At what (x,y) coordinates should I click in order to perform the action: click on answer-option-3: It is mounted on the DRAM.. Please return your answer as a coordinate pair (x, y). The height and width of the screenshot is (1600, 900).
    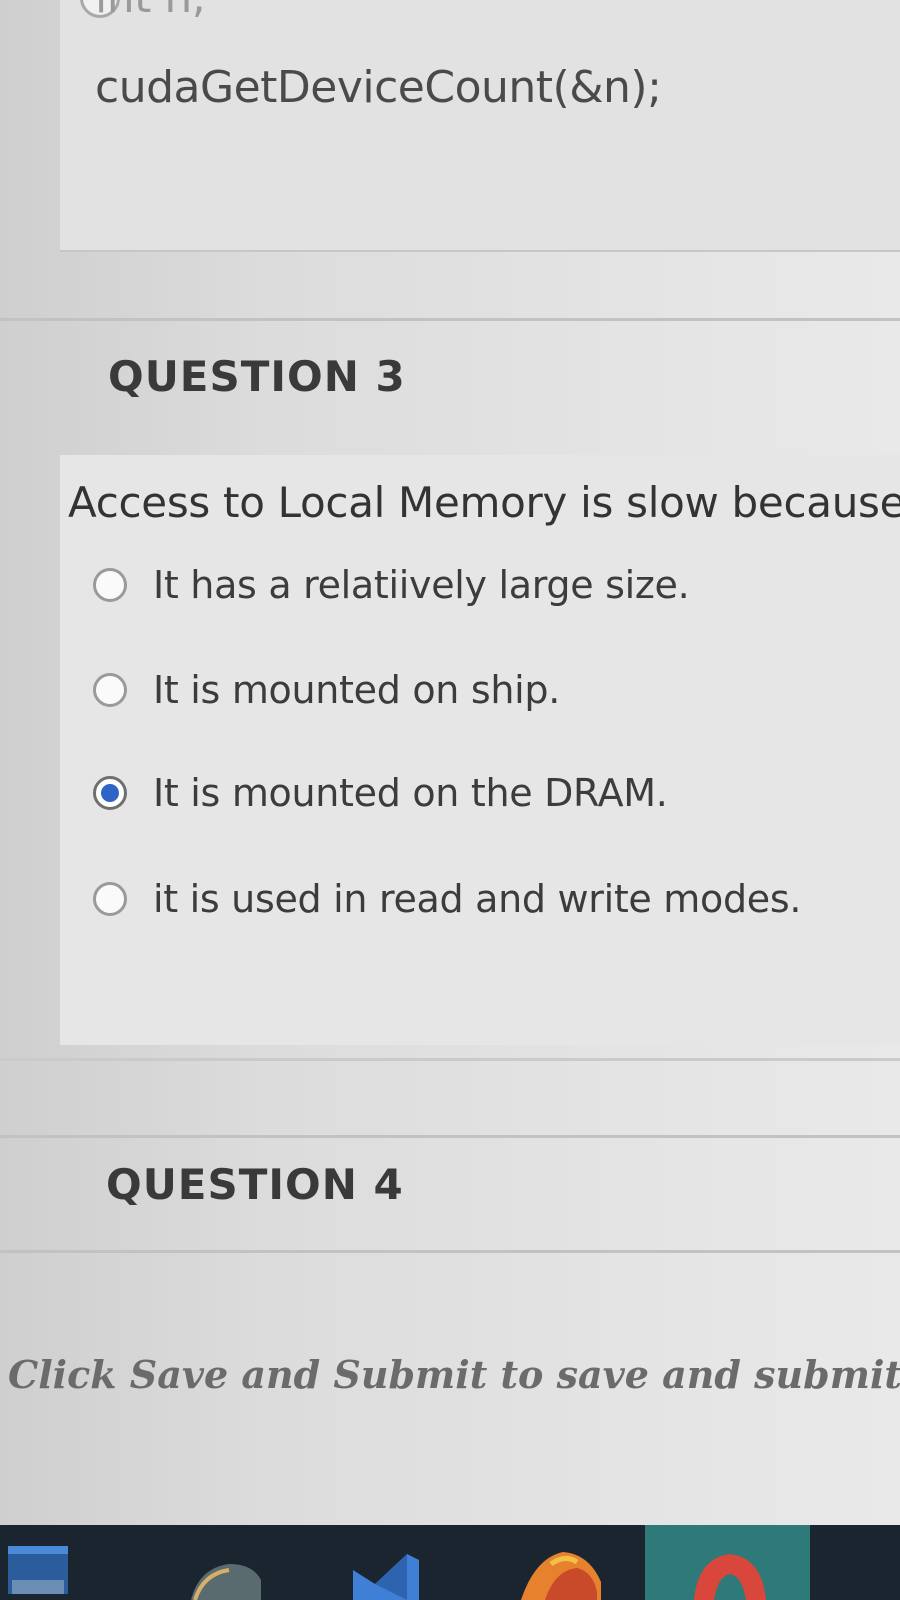
    Looking at the image, I should click on (380, 793).